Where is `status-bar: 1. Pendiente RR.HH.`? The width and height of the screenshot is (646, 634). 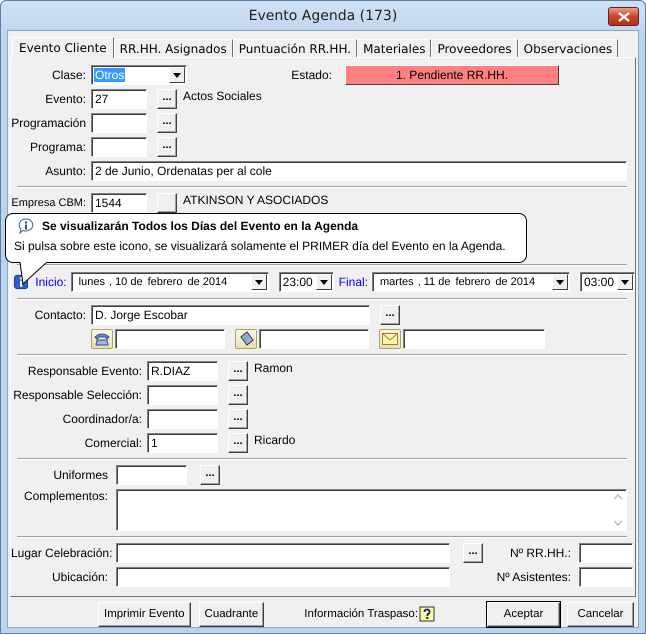 status-bar: 1. Pendiente RR.HH. is located at coordinates (452, 75).